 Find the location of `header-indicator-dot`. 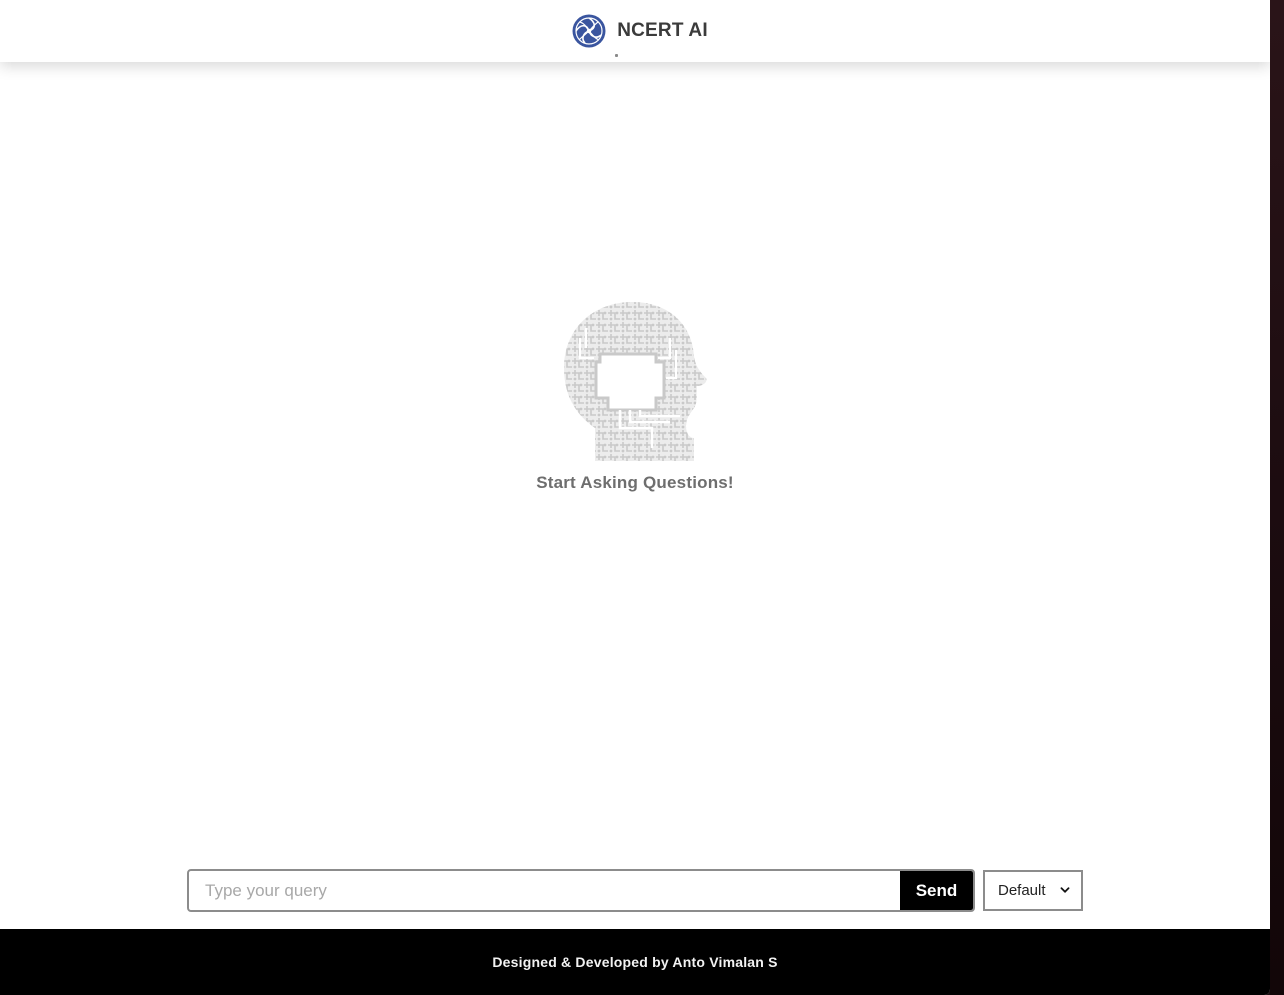

header-indicator-dot is located at coordinates (616, 55).